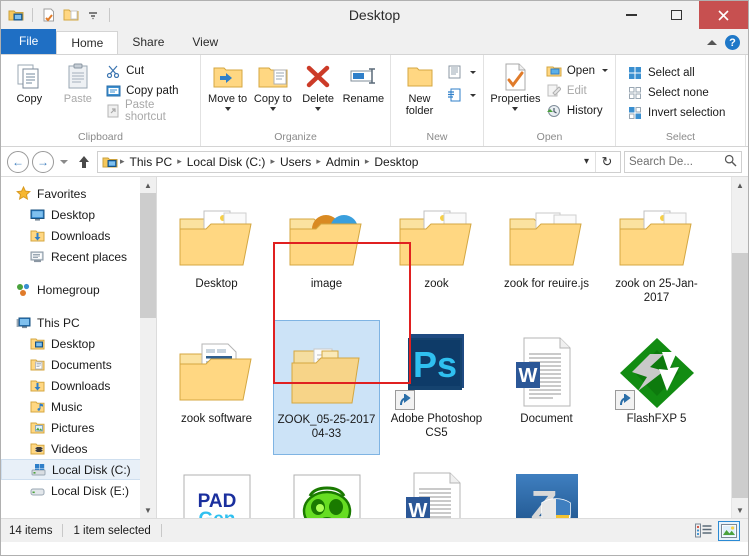  I want to click on new-item-dropdown-icon, so click(472, 72).